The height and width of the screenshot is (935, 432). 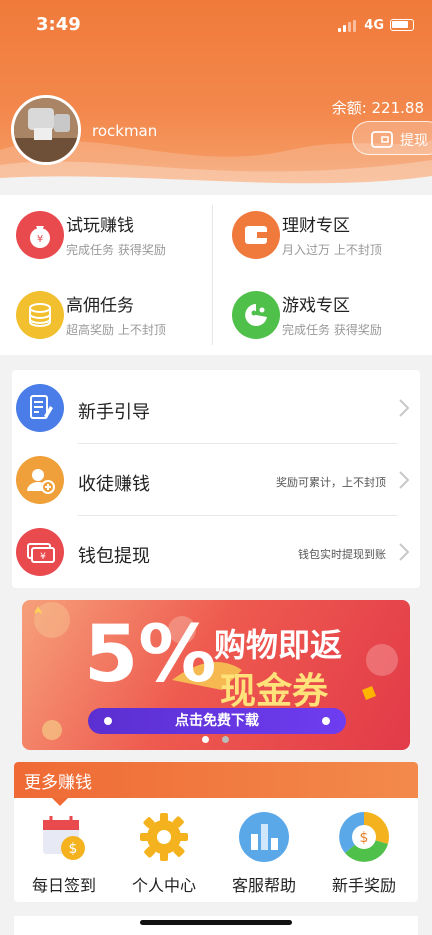 I want to click on more-earn-section: 更多赚钱 $ 每日签到 个人中心 客服帮助 $ 新手奖励, so click(x=216, y=832).